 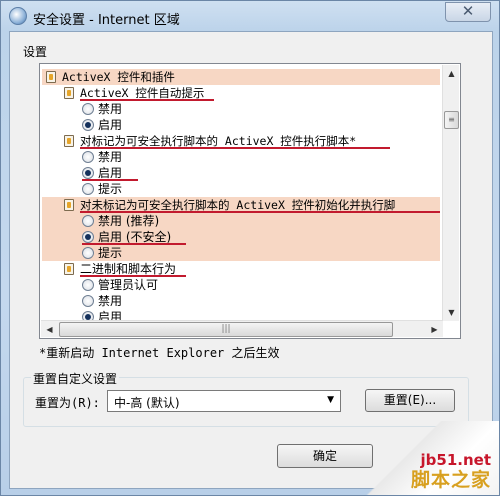 What do you see at coordinates (451, 312) in the screenshot?
I see `scroll-down-icon: ▼` at bounding box center [451, 312].